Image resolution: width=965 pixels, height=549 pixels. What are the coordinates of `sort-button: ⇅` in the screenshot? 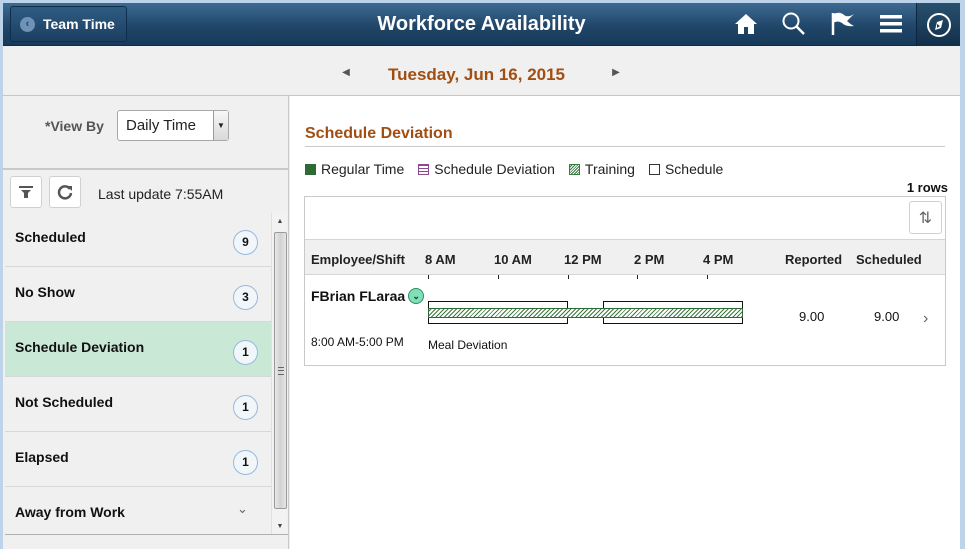 It's located at (925, 217).